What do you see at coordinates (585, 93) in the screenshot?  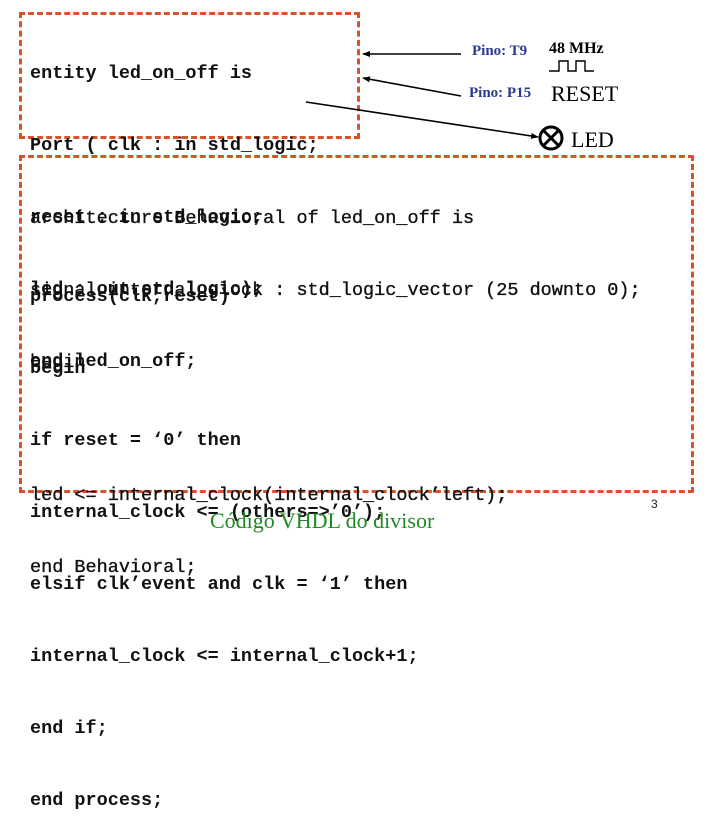 I see `reset-label: RESET` at bounding box center [585, 93].